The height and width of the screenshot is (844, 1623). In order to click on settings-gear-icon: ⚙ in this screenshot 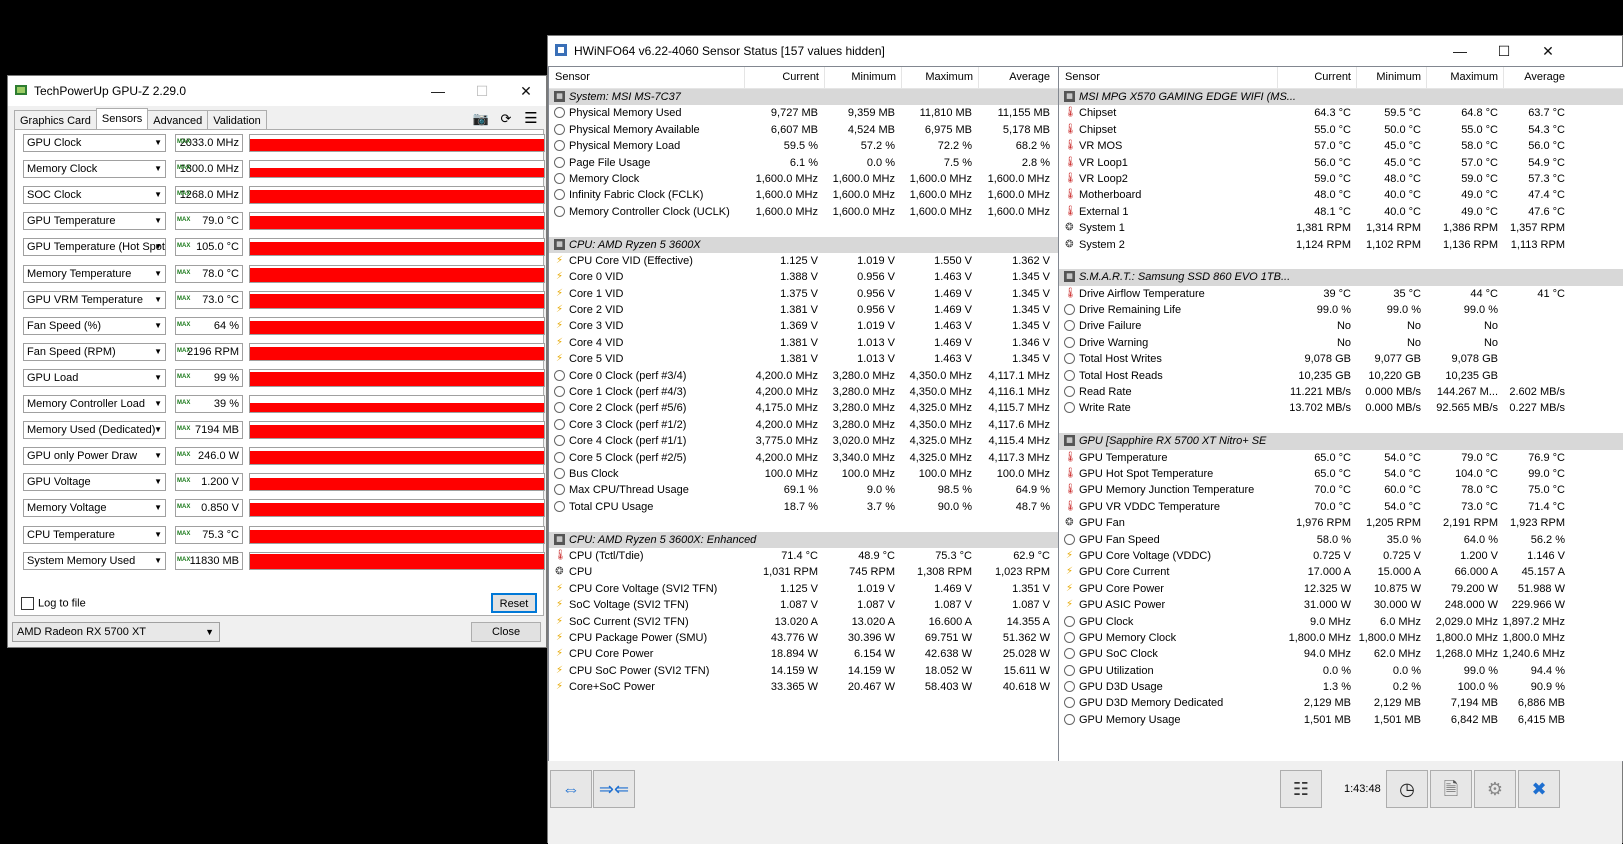, I will do `click(1495, 789)`.